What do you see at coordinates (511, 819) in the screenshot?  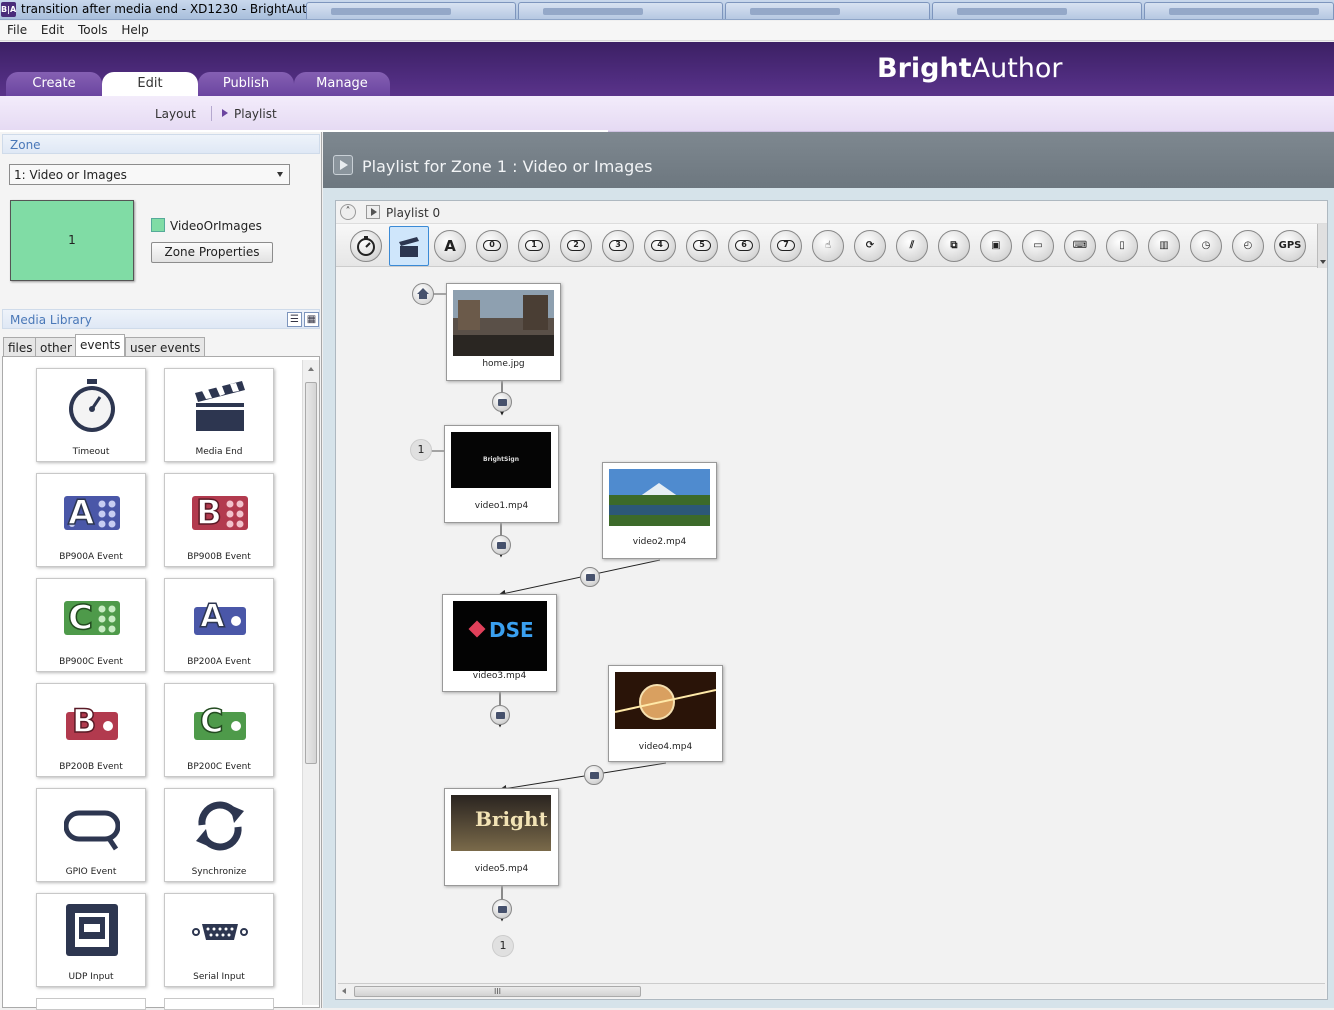 I see `bright-logo-text: Bright` at bounding box center [511, 819].